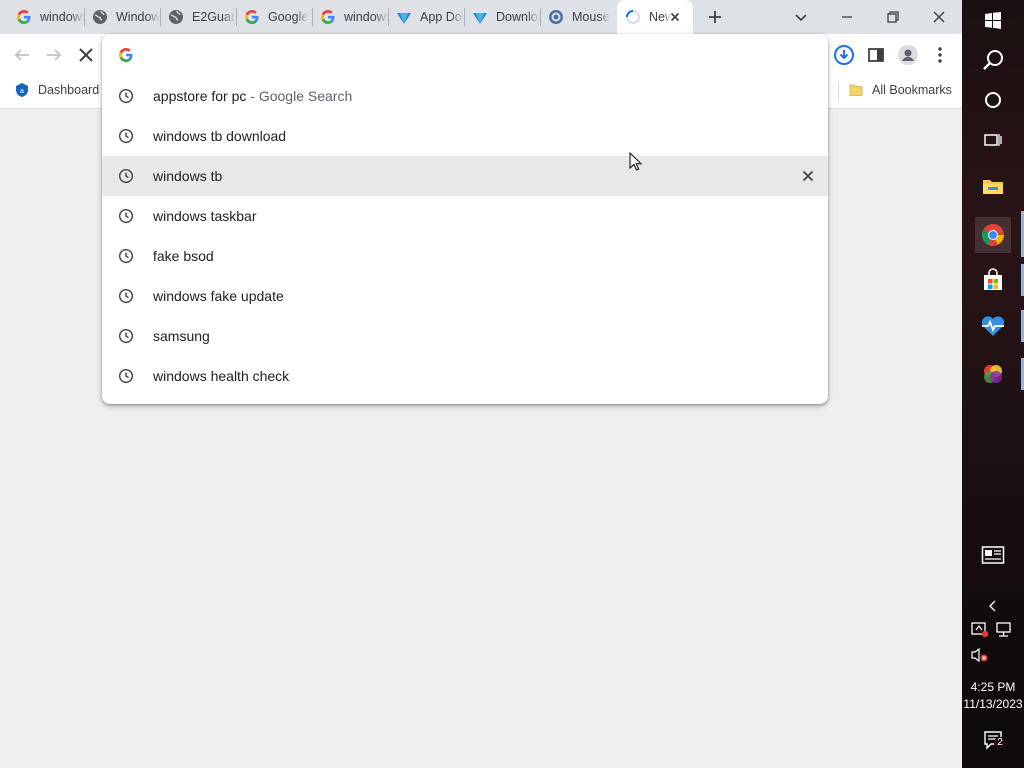  What do you see at coordinates (993, 140) in the screenshot?
I see `task-view-icon` at bounding box center [993, 140].